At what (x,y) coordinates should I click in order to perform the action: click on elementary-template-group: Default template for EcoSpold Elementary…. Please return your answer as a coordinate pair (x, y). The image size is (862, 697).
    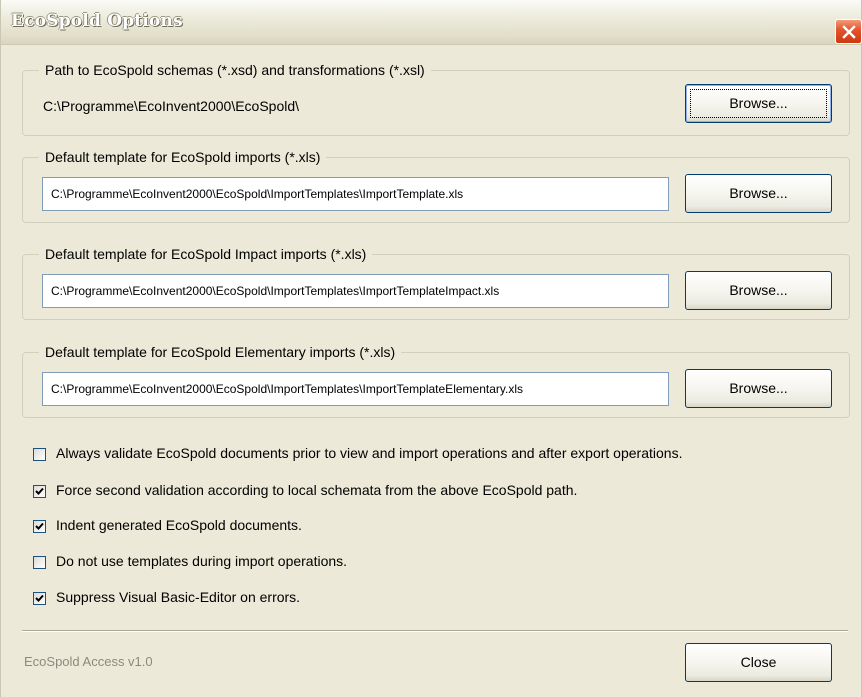
    Looking at the image, I should click on (436, 380).